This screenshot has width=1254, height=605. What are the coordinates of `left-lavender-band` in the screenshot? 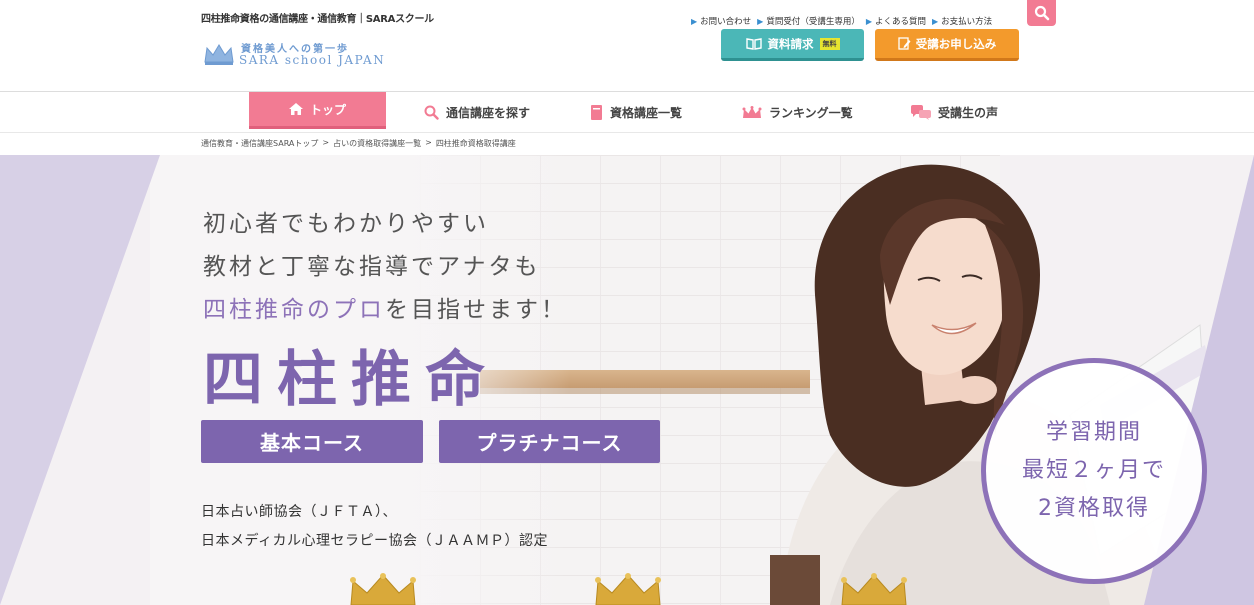 It's located at (80, 380).